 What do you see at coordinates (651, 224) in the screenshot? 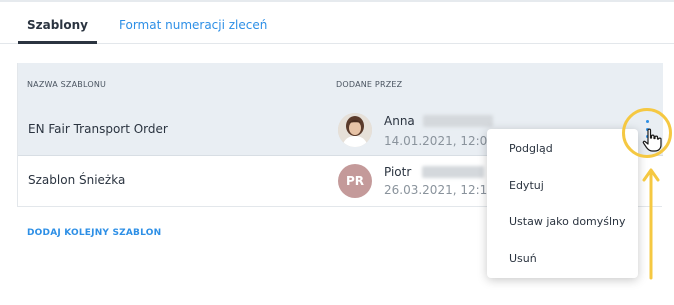
I see `arrow-up-icon` at bounding box center [651, 224].